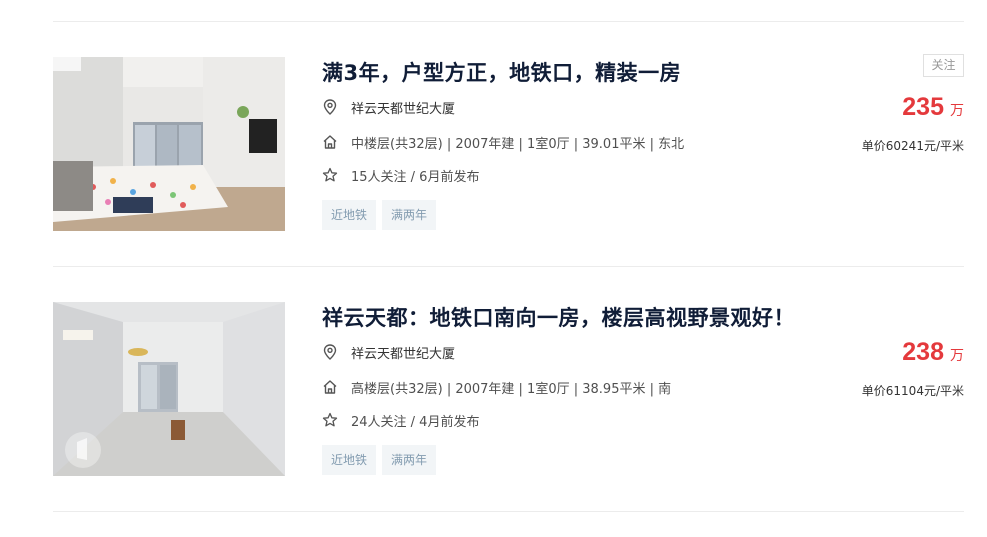 The width and height of the screenshot is (987, 537). Describe the element at coordinates (923, 107) in the screenshot. I see `price-value: 235` at that location.